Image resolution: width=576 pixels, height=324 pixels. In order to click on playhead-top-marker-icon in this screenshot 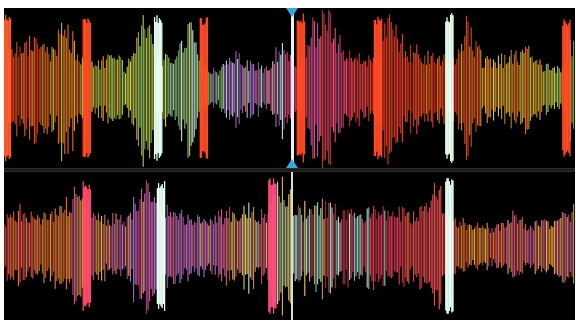, I will do `click(292, 12)`.